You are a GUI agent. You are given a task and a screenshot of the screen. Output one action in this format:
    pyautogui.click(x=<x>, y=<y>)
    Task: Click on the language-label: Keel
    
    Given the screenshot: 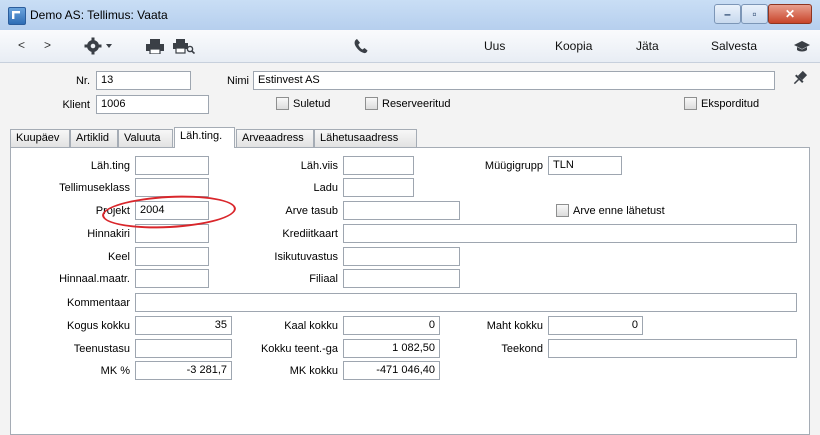 What is the action you would take?
    pyautogui.click(x=118, y=257)
    